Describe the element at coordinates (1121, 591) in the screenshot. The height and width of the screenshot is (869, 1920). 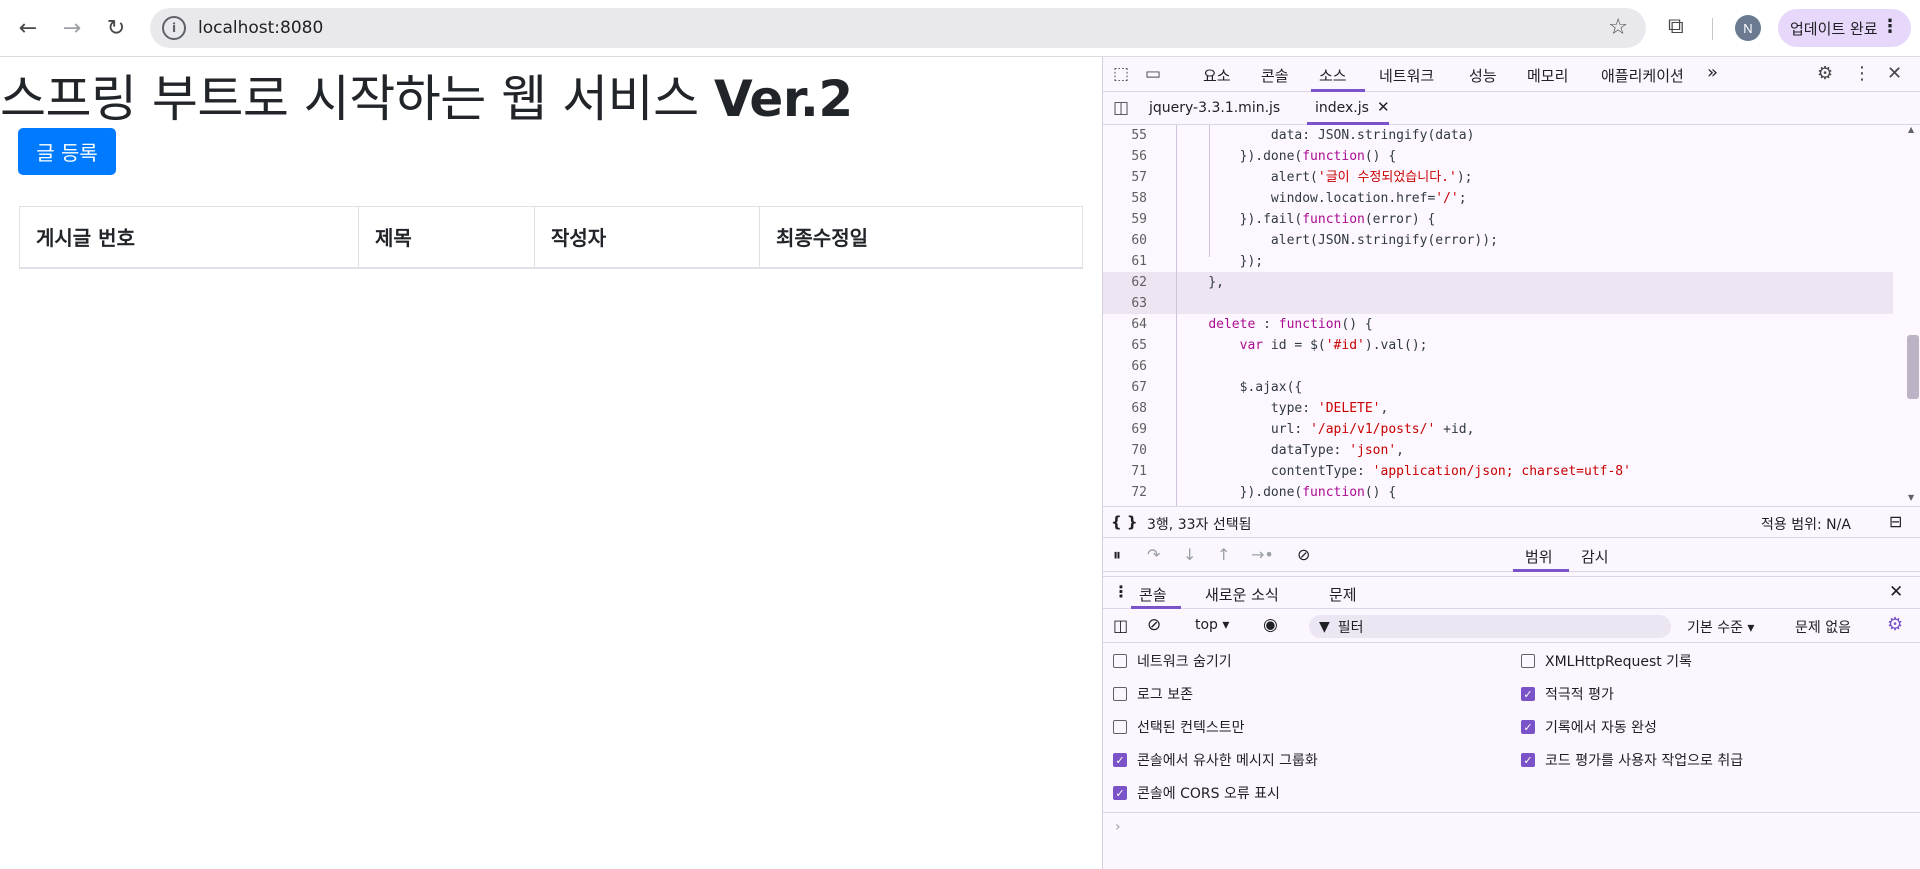
I see `drawer-menu-icon: ⋮` at that location.